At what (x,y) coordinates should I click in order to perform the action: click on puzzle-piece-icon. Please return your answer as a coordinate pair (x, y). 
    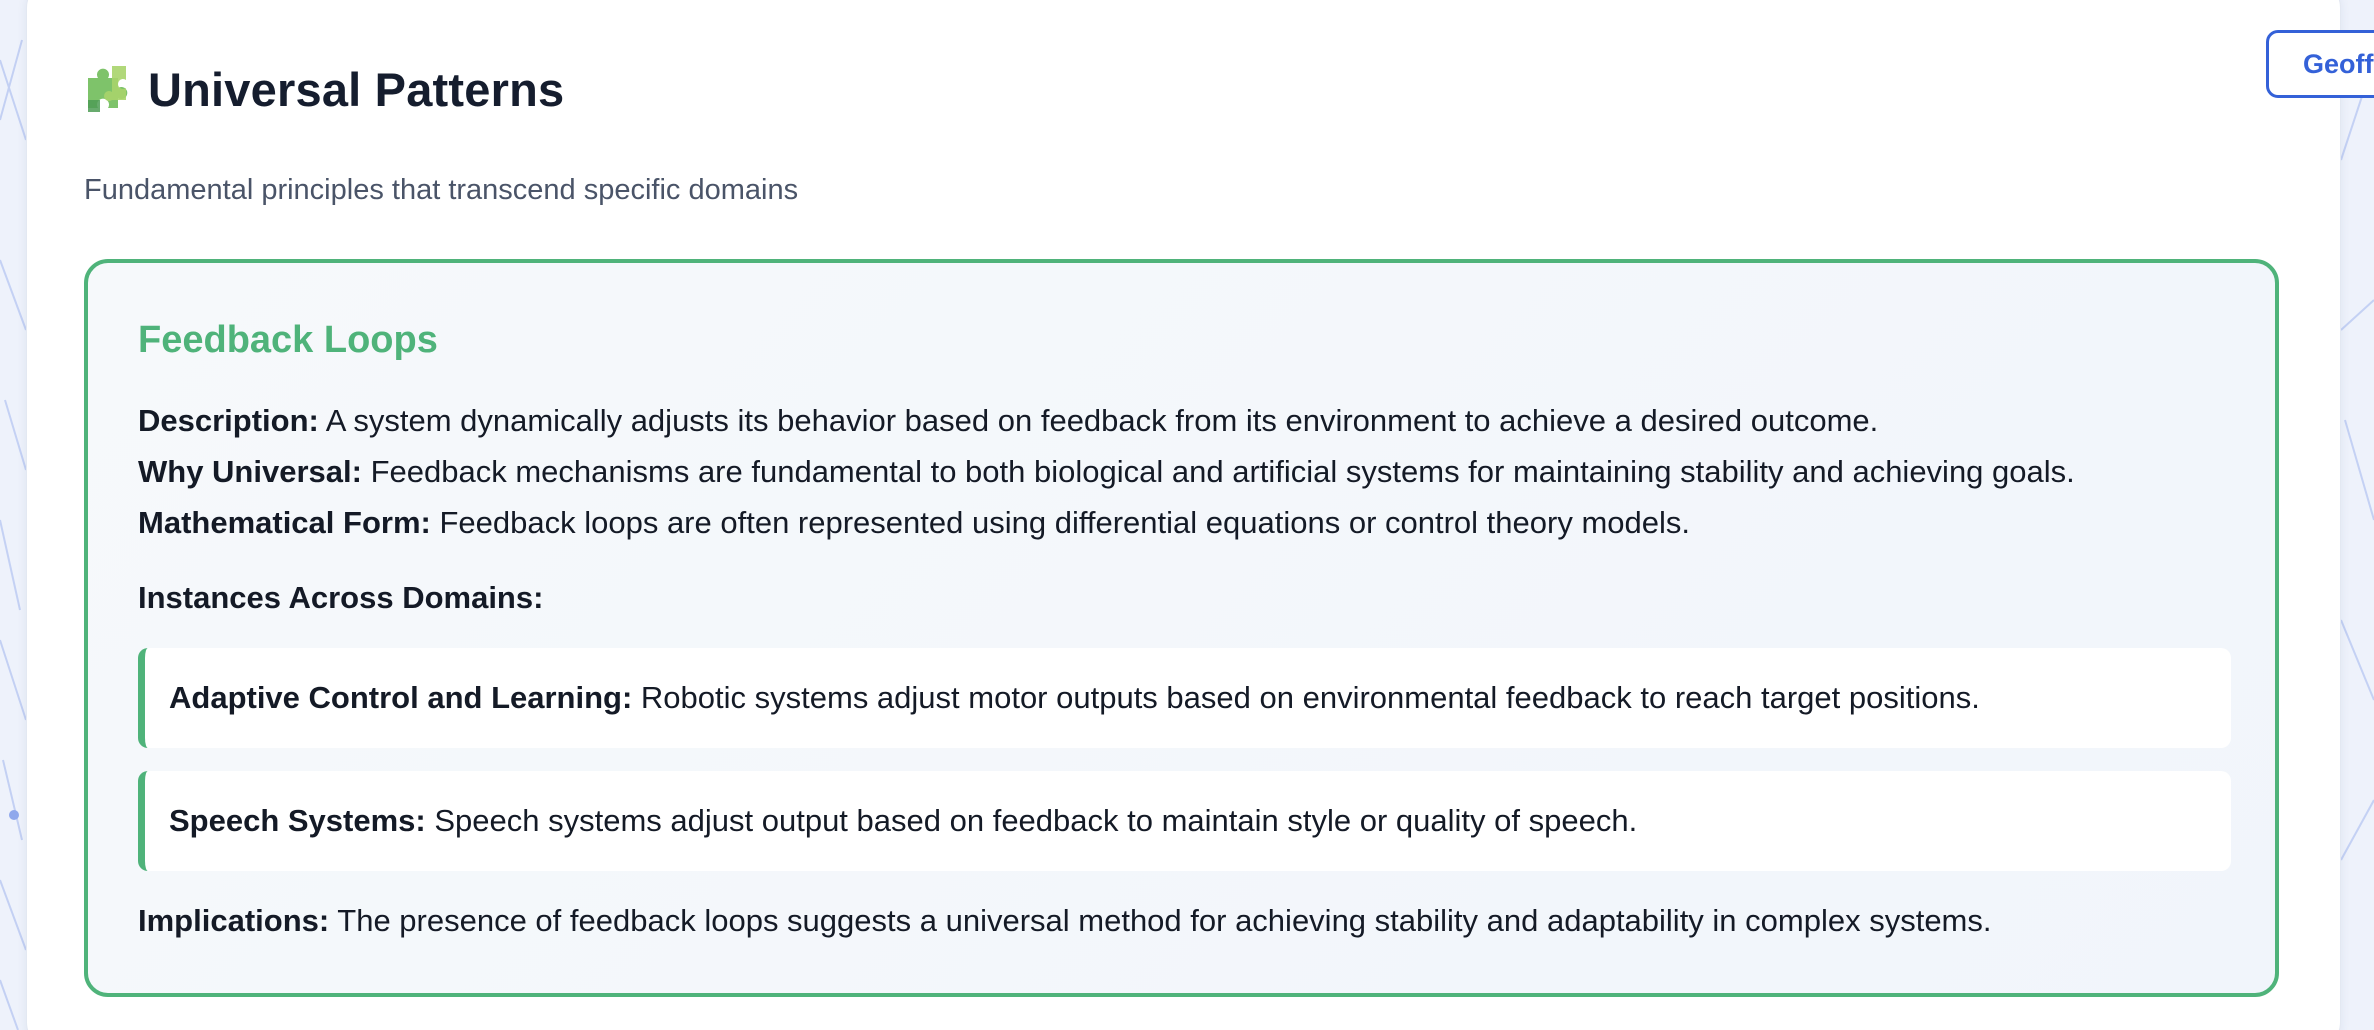
    Looking at the image, I should click on (109, 89).